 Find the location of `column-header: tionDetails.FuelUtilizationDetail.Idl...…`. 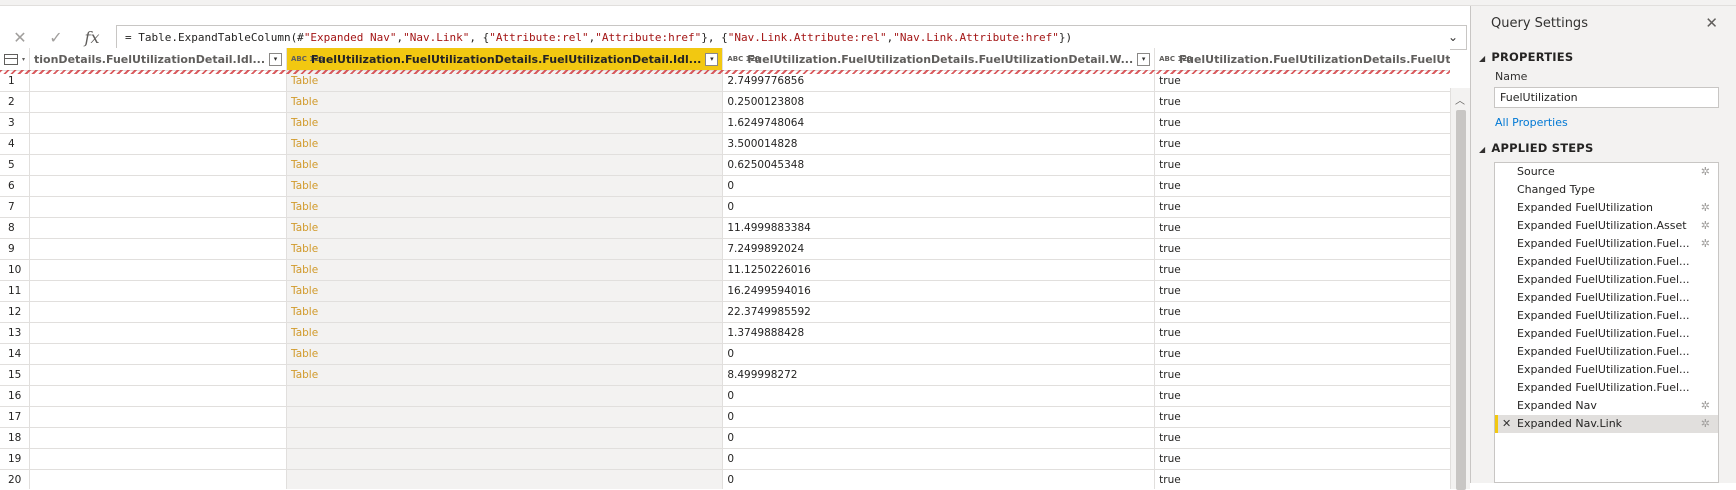

column-header: tionDetails.FuelUtilizationDetail.Idl...… is located at coordinates (158, 59).